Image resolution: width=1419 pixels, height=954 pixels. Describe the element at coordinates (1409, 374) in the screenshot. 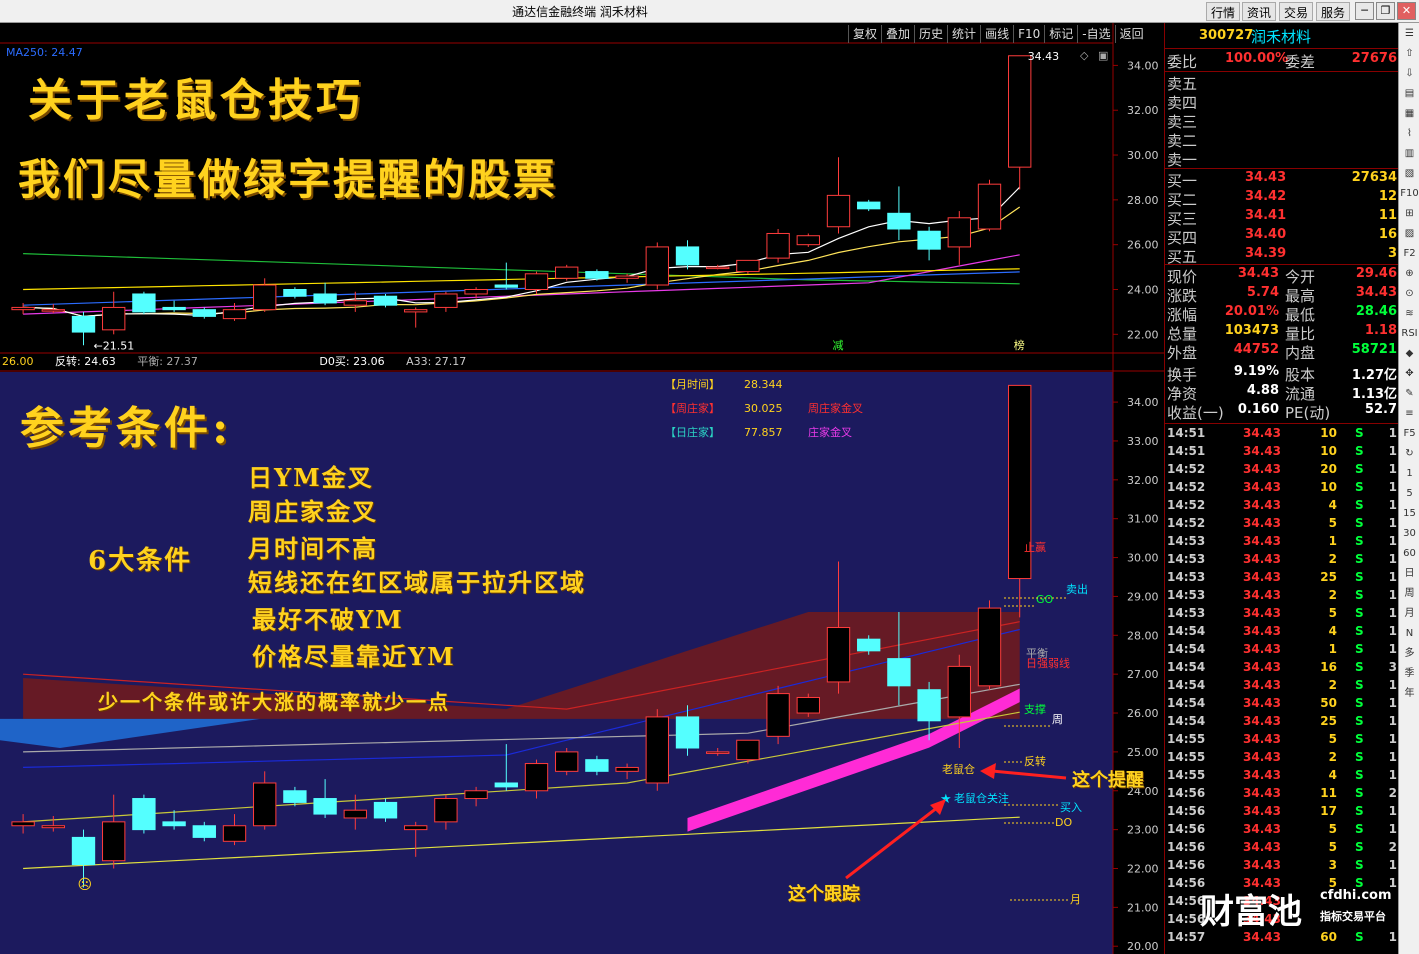

I see `right-tool-button: ✥` at that location.